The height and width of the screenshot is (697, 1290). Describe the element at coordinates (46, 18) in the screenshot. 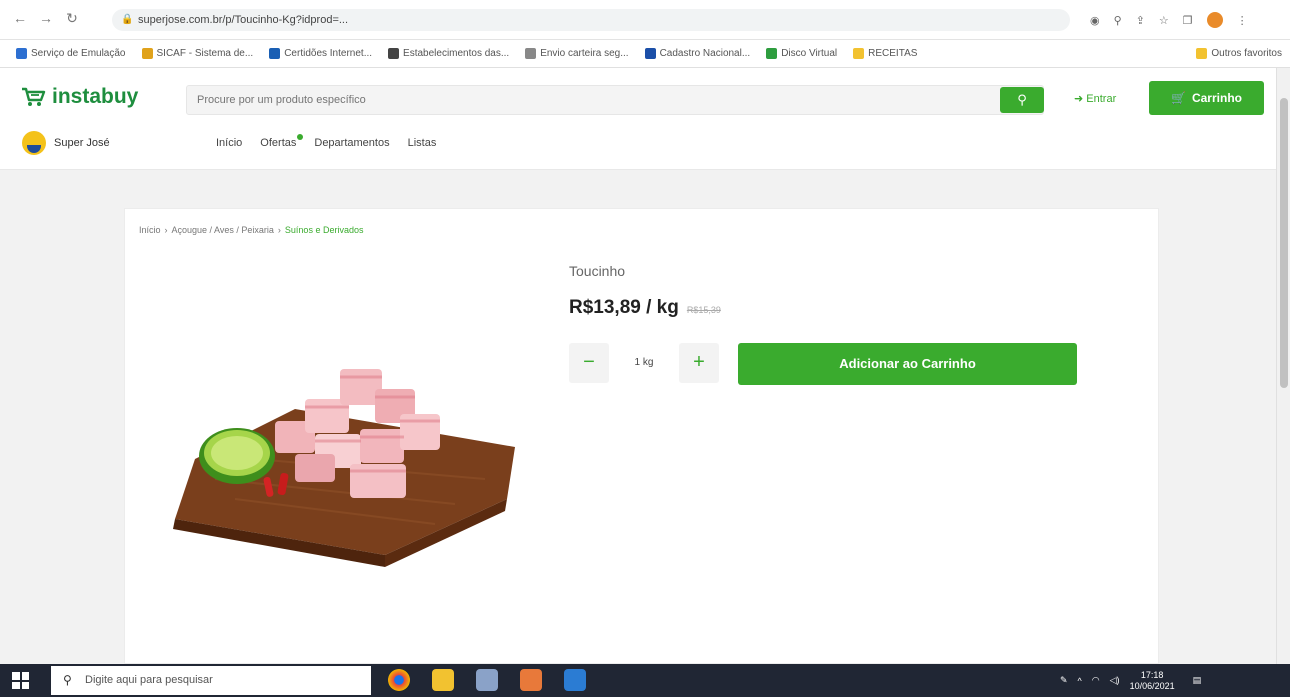

I see `forward-icon: →` at that location.